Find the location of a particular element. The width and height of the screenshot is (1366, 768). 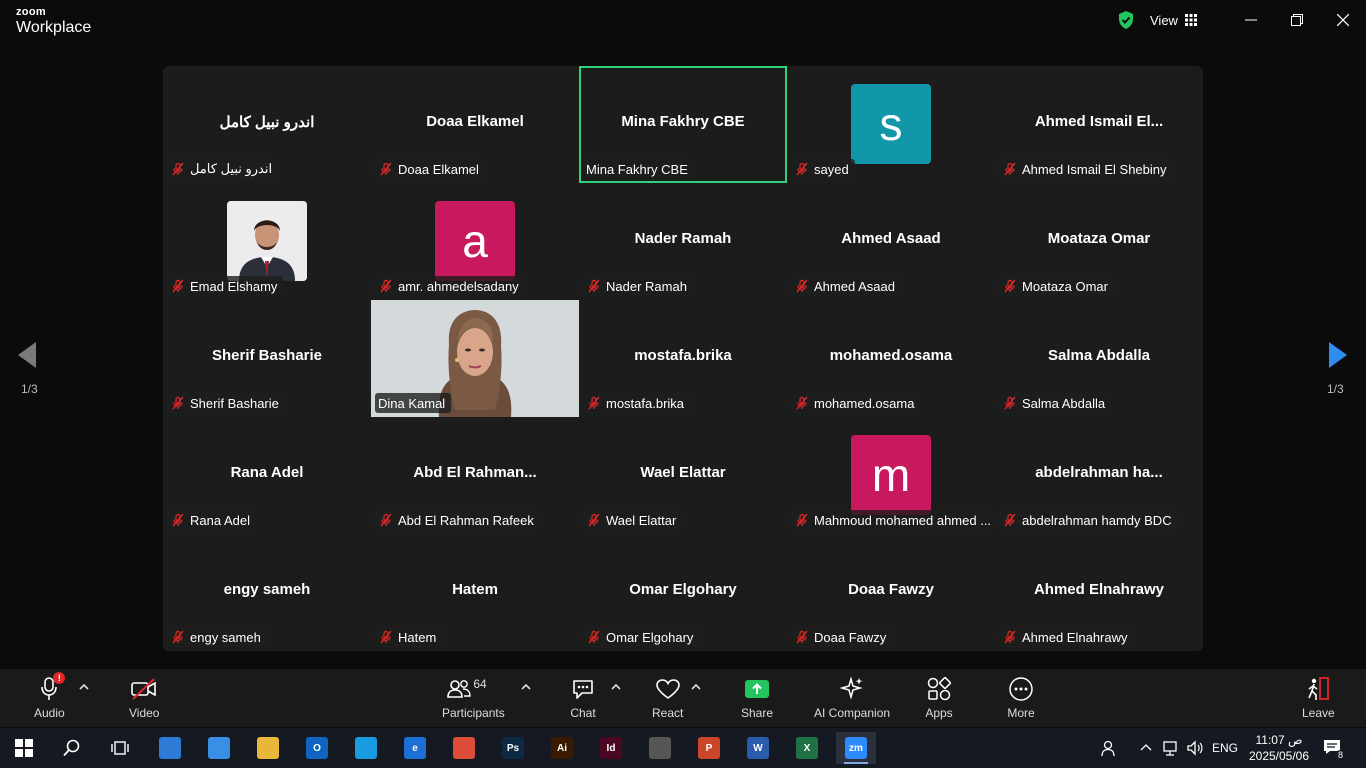

participant-tile: a amr. ahmedelsadany is located at coordinates (475, 241).